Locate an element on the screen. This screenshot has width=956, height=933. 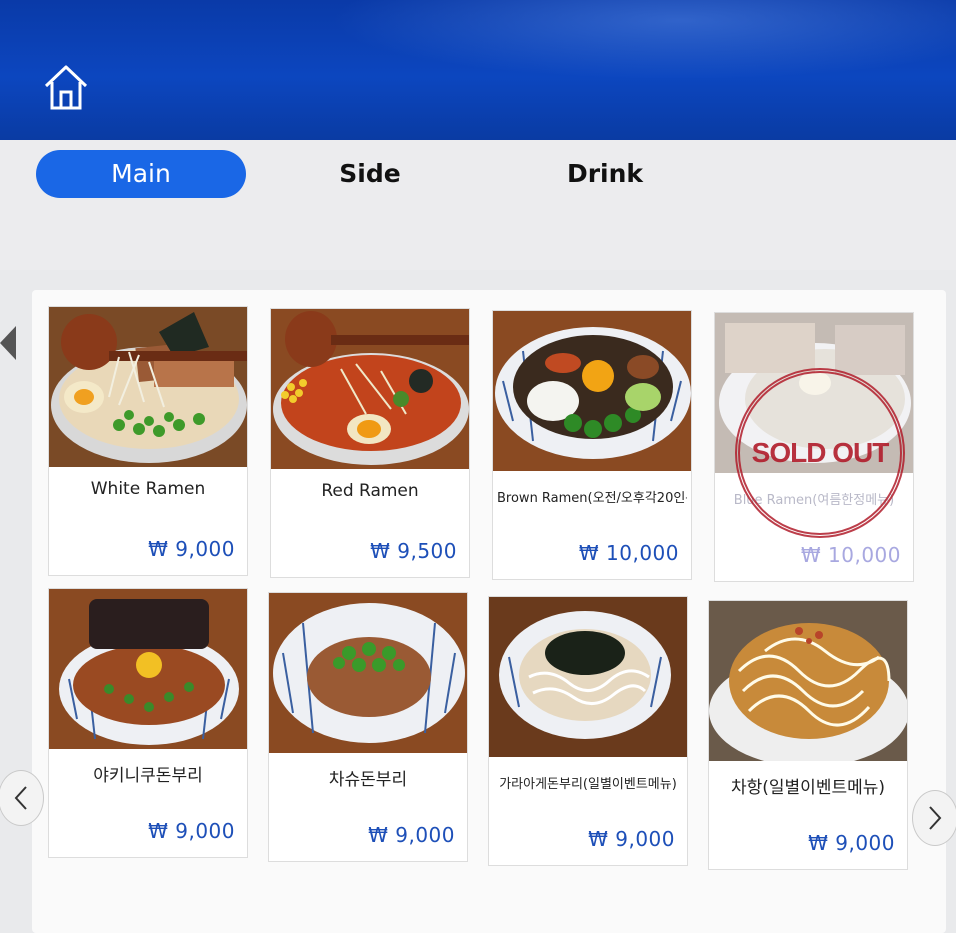
tab-side: Side is located at coordinates (370, 174).